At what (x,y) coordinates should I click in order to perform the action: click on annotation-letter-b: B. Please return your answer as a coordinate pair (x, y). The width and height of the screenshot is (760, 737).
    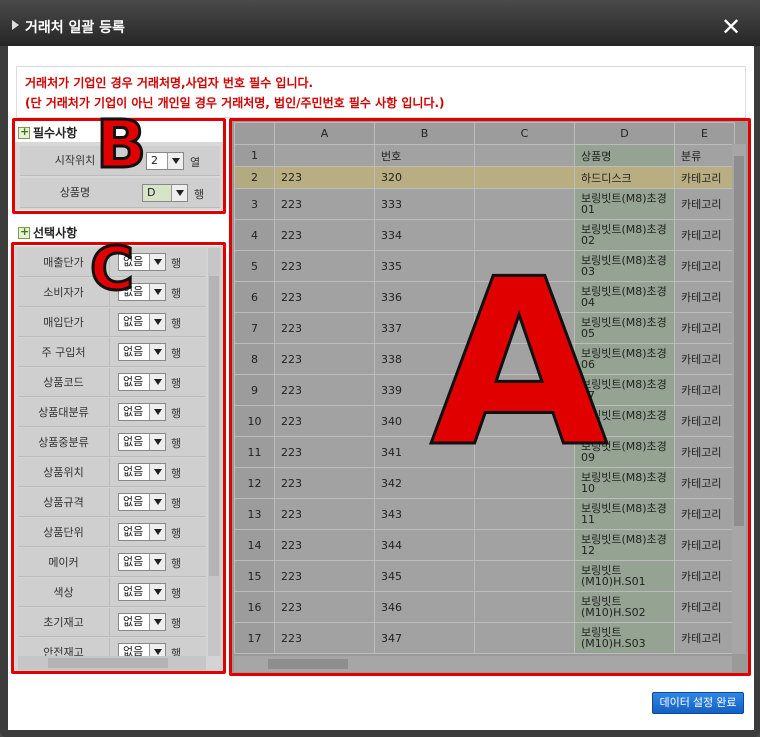
    Looking at the image, I should click on (120, 144).